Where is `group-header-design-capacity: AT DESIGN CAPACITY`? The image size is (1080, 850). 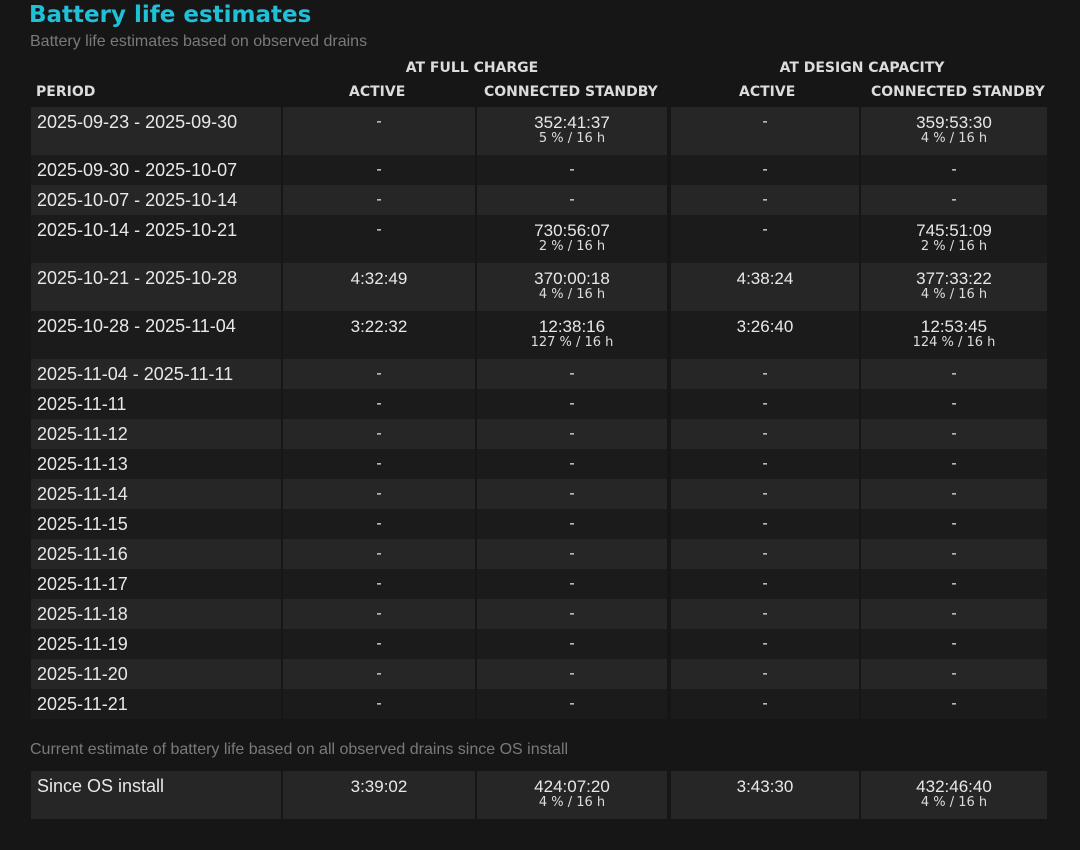
group-header-design-capacity: AT DESIGN CAPACITY is located at coordinates (862, 68).